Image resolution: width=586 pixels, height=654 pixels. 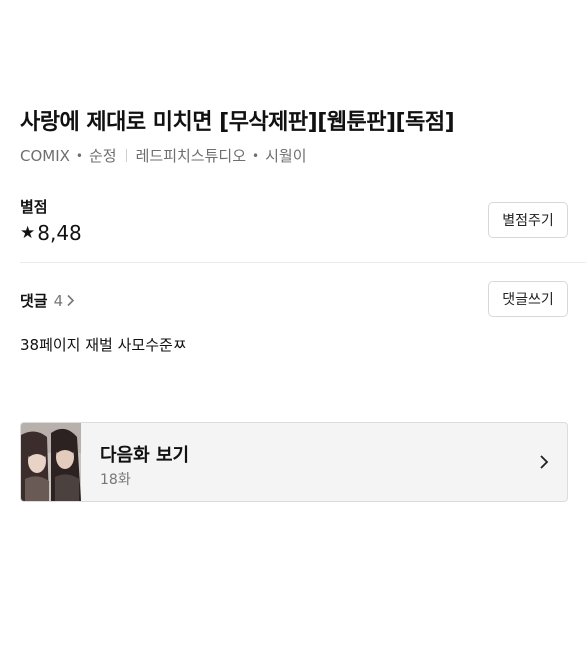 What do you see at coordinates (126, 155) in the screenshot?
I see `meta-divider` at bounding box center [126, 155].